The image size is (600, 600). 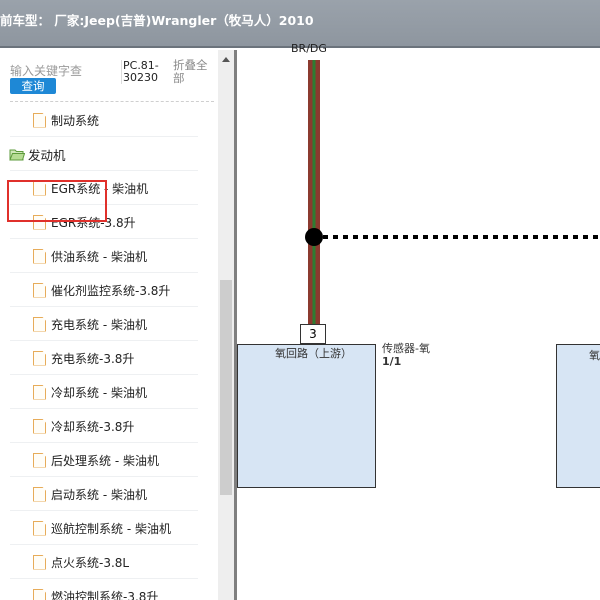 What do you see at coordinates (145, 72) in the screenshot?
I see `document-code: PC.81-30230` at bounding box center [145, 72].